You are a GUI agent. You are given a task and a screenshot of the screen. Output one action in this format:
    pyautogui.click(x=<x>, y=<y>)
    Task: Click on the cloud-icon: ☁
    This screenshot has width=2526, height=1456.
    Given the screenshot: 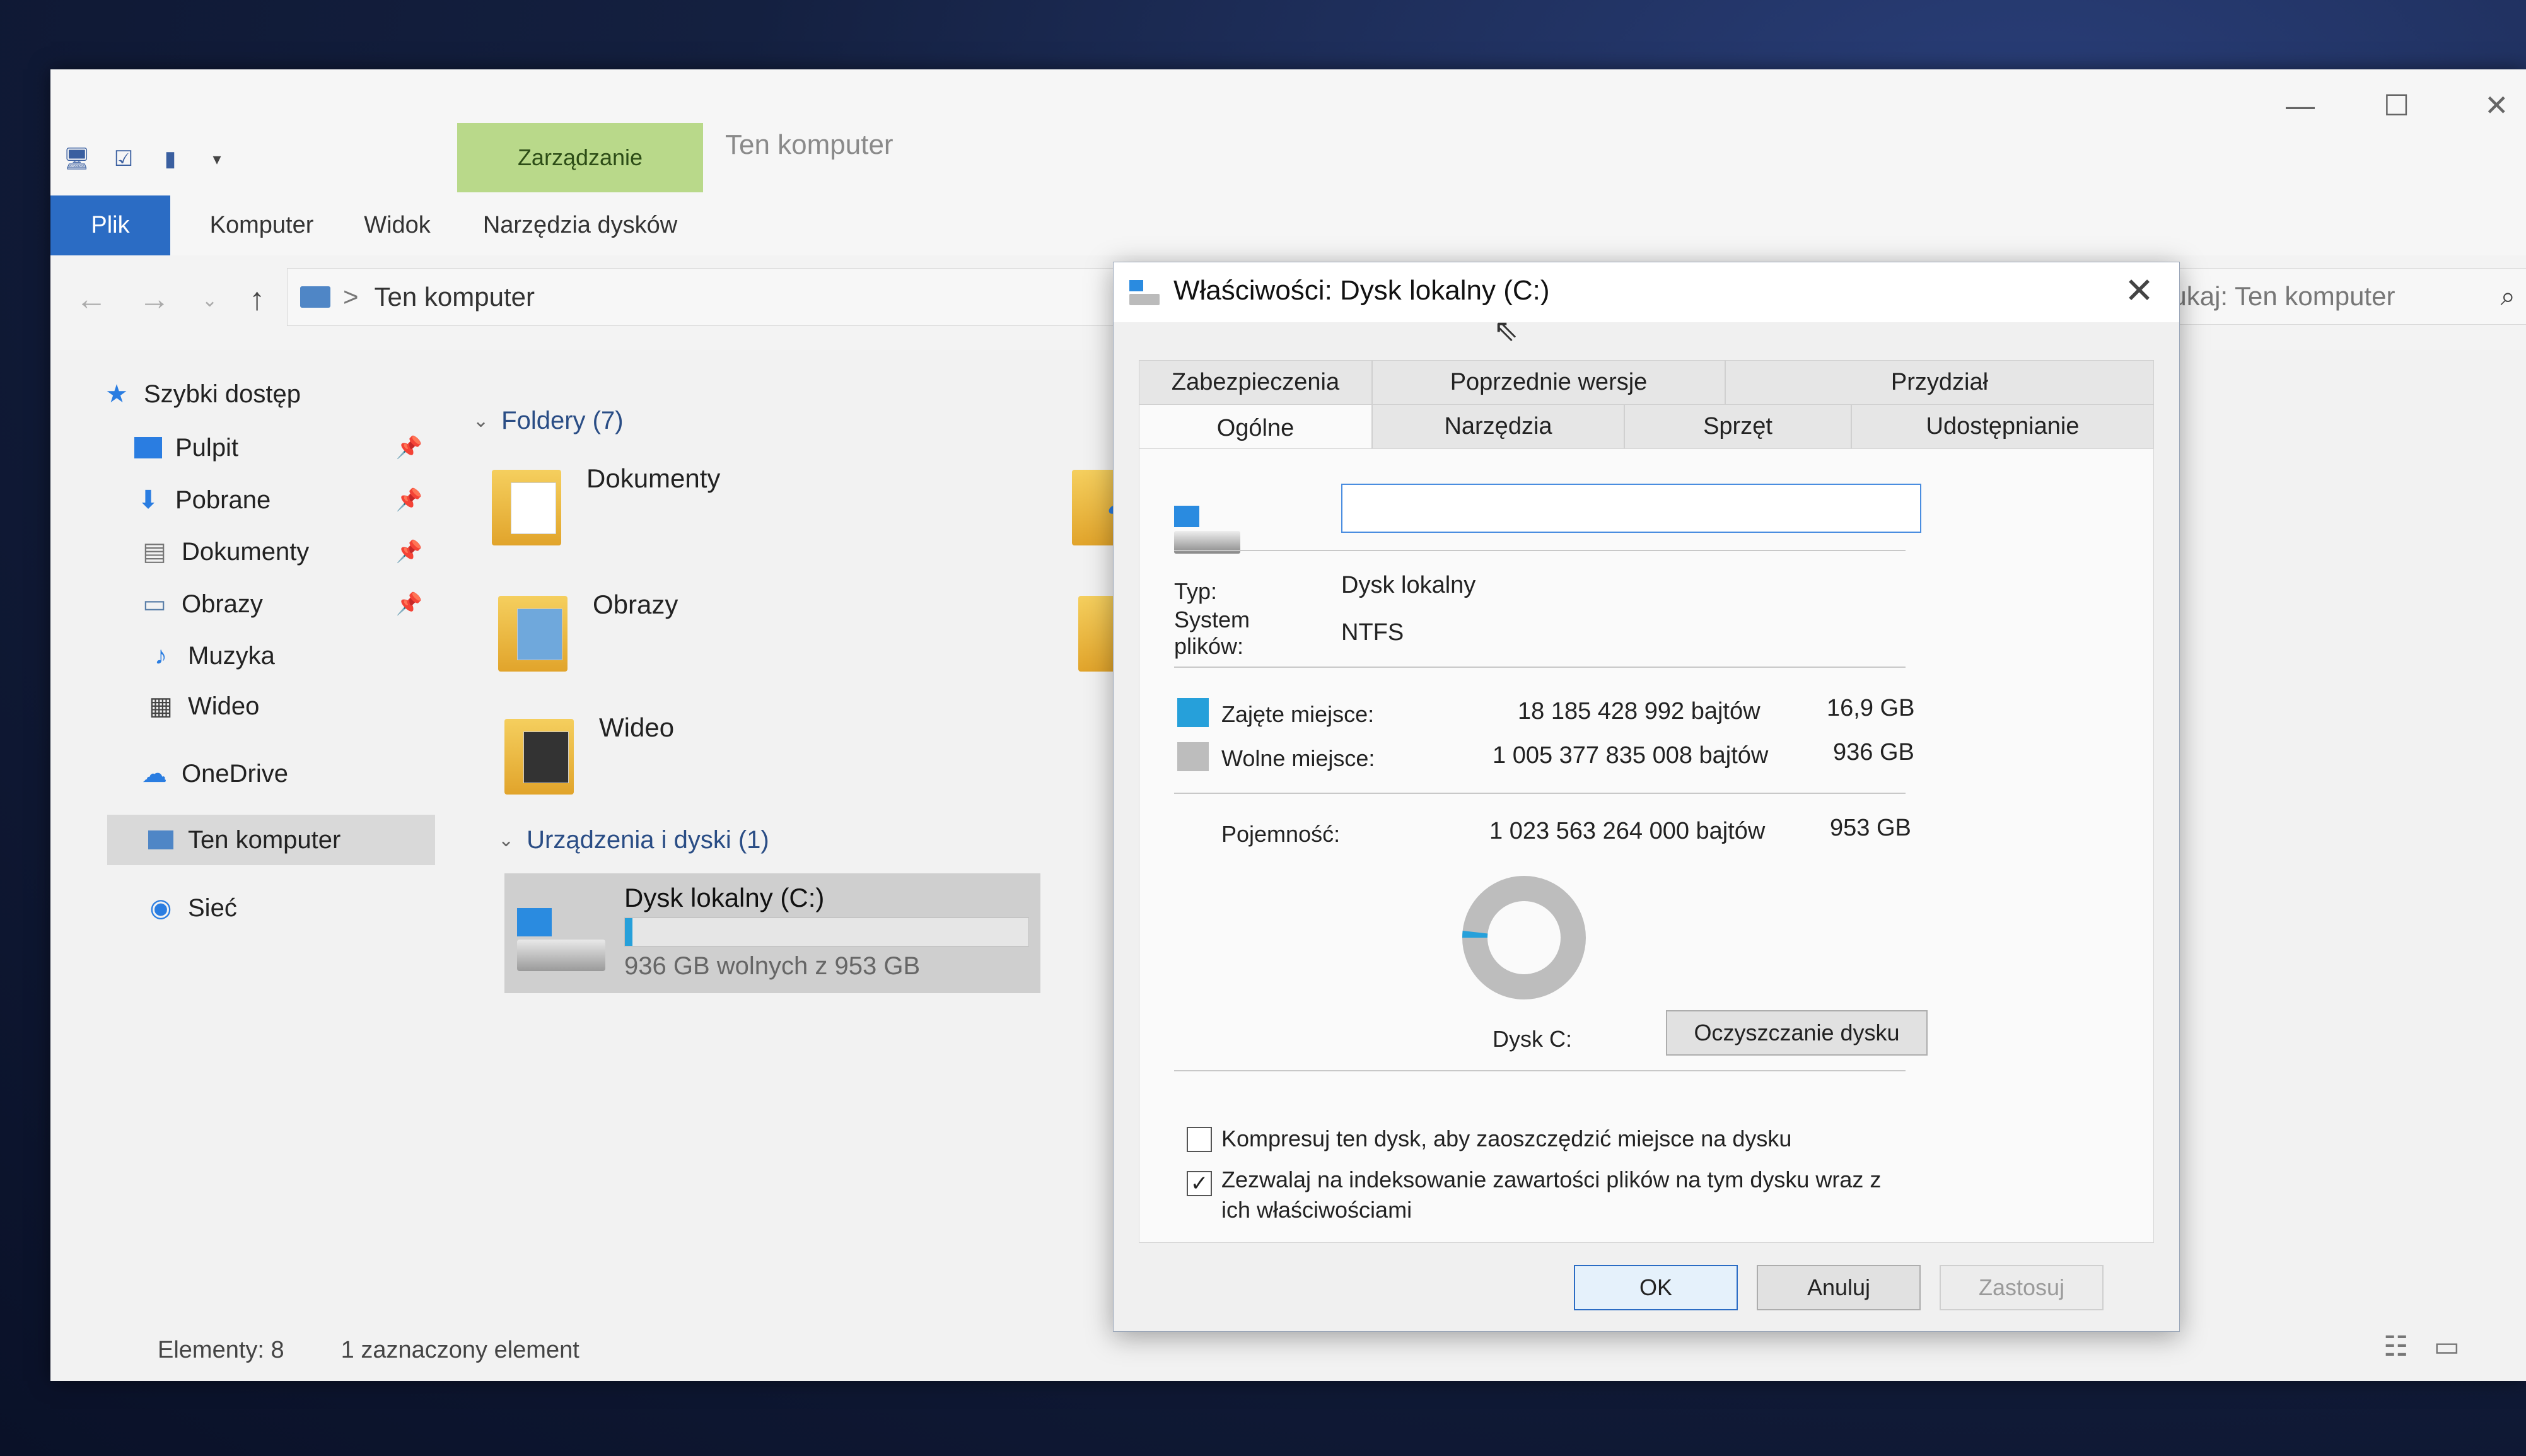 What is the action you would take?
    pyautogui.click(x=154, y=774)
    